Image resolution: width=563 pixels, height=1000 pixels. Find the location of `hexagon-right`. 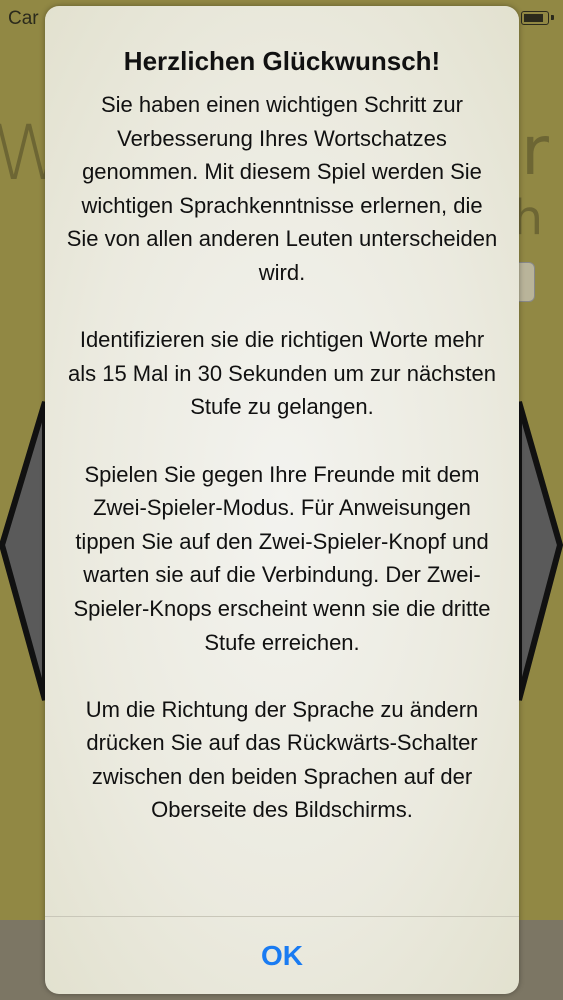

hexagon-right is located at coordinates (539, 551).